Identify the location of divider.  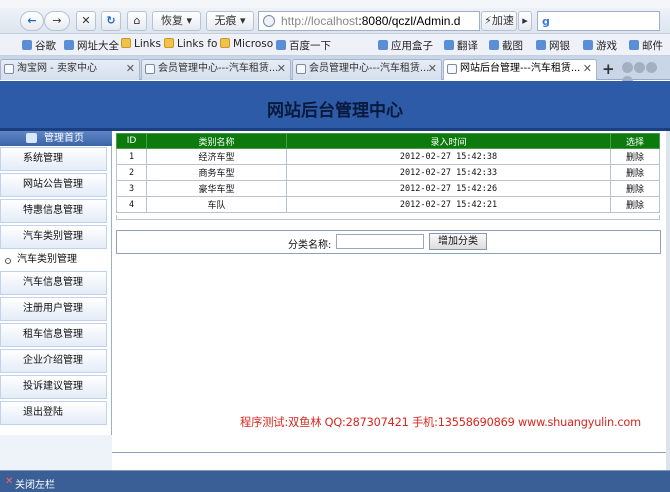
(389, 452).